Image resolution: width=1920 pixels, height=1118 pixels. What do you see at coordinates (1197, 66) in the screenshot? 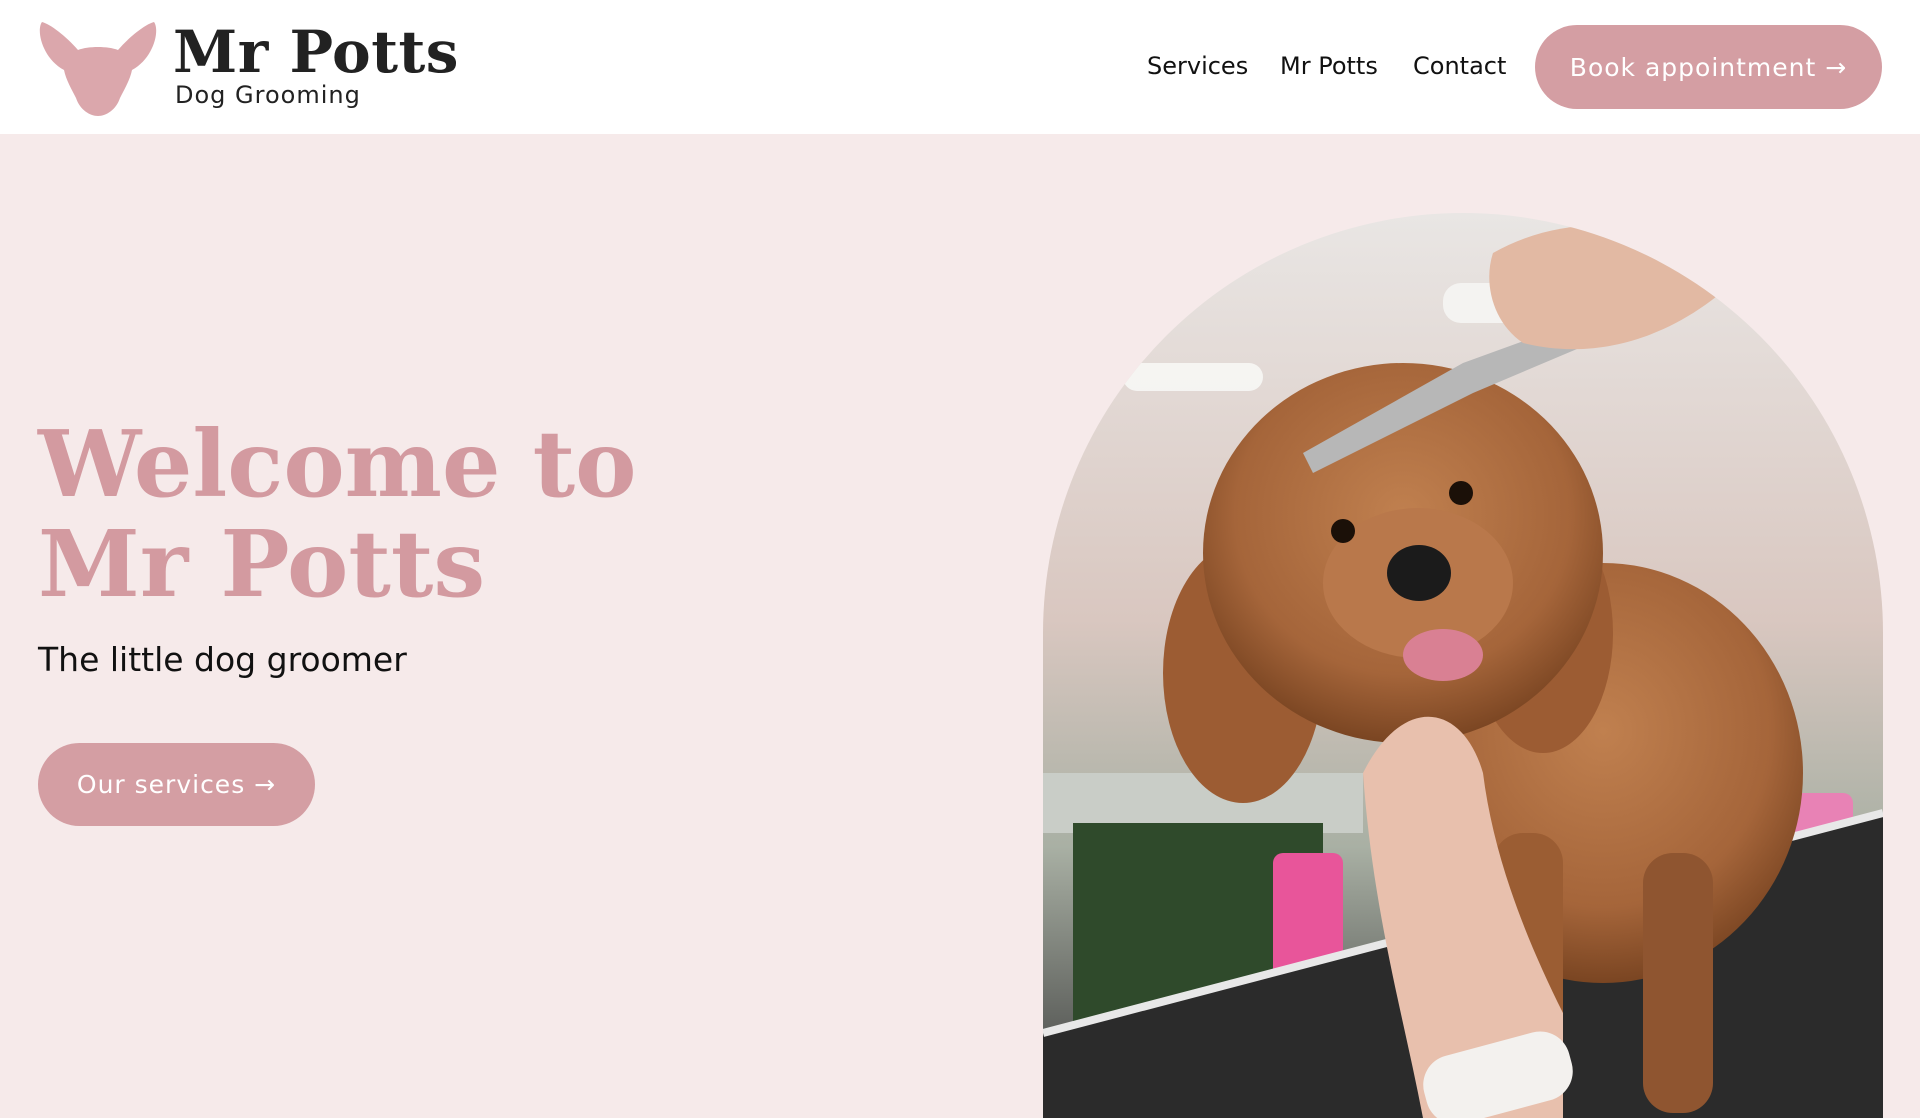
I see `nav-services: Services` at bounding box center [1197, 66].